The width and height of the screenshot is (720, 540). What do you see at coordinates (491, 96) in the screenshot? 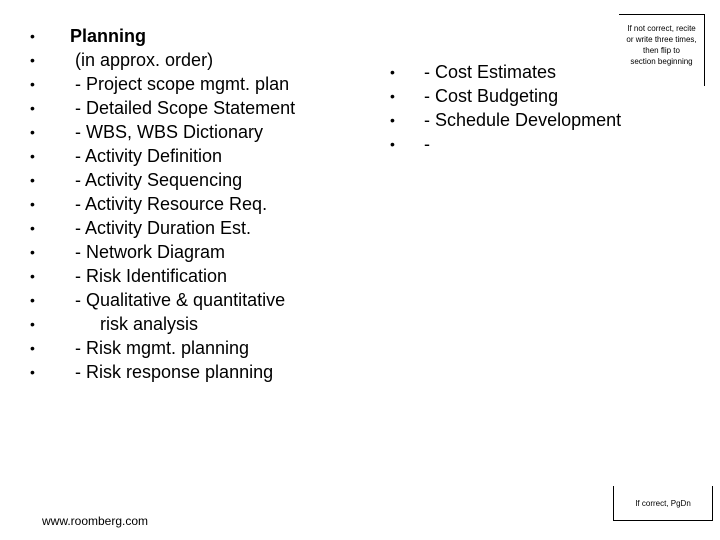
I see `list-item-text: - Cost Budgeting` at bounding box center [491, 96].